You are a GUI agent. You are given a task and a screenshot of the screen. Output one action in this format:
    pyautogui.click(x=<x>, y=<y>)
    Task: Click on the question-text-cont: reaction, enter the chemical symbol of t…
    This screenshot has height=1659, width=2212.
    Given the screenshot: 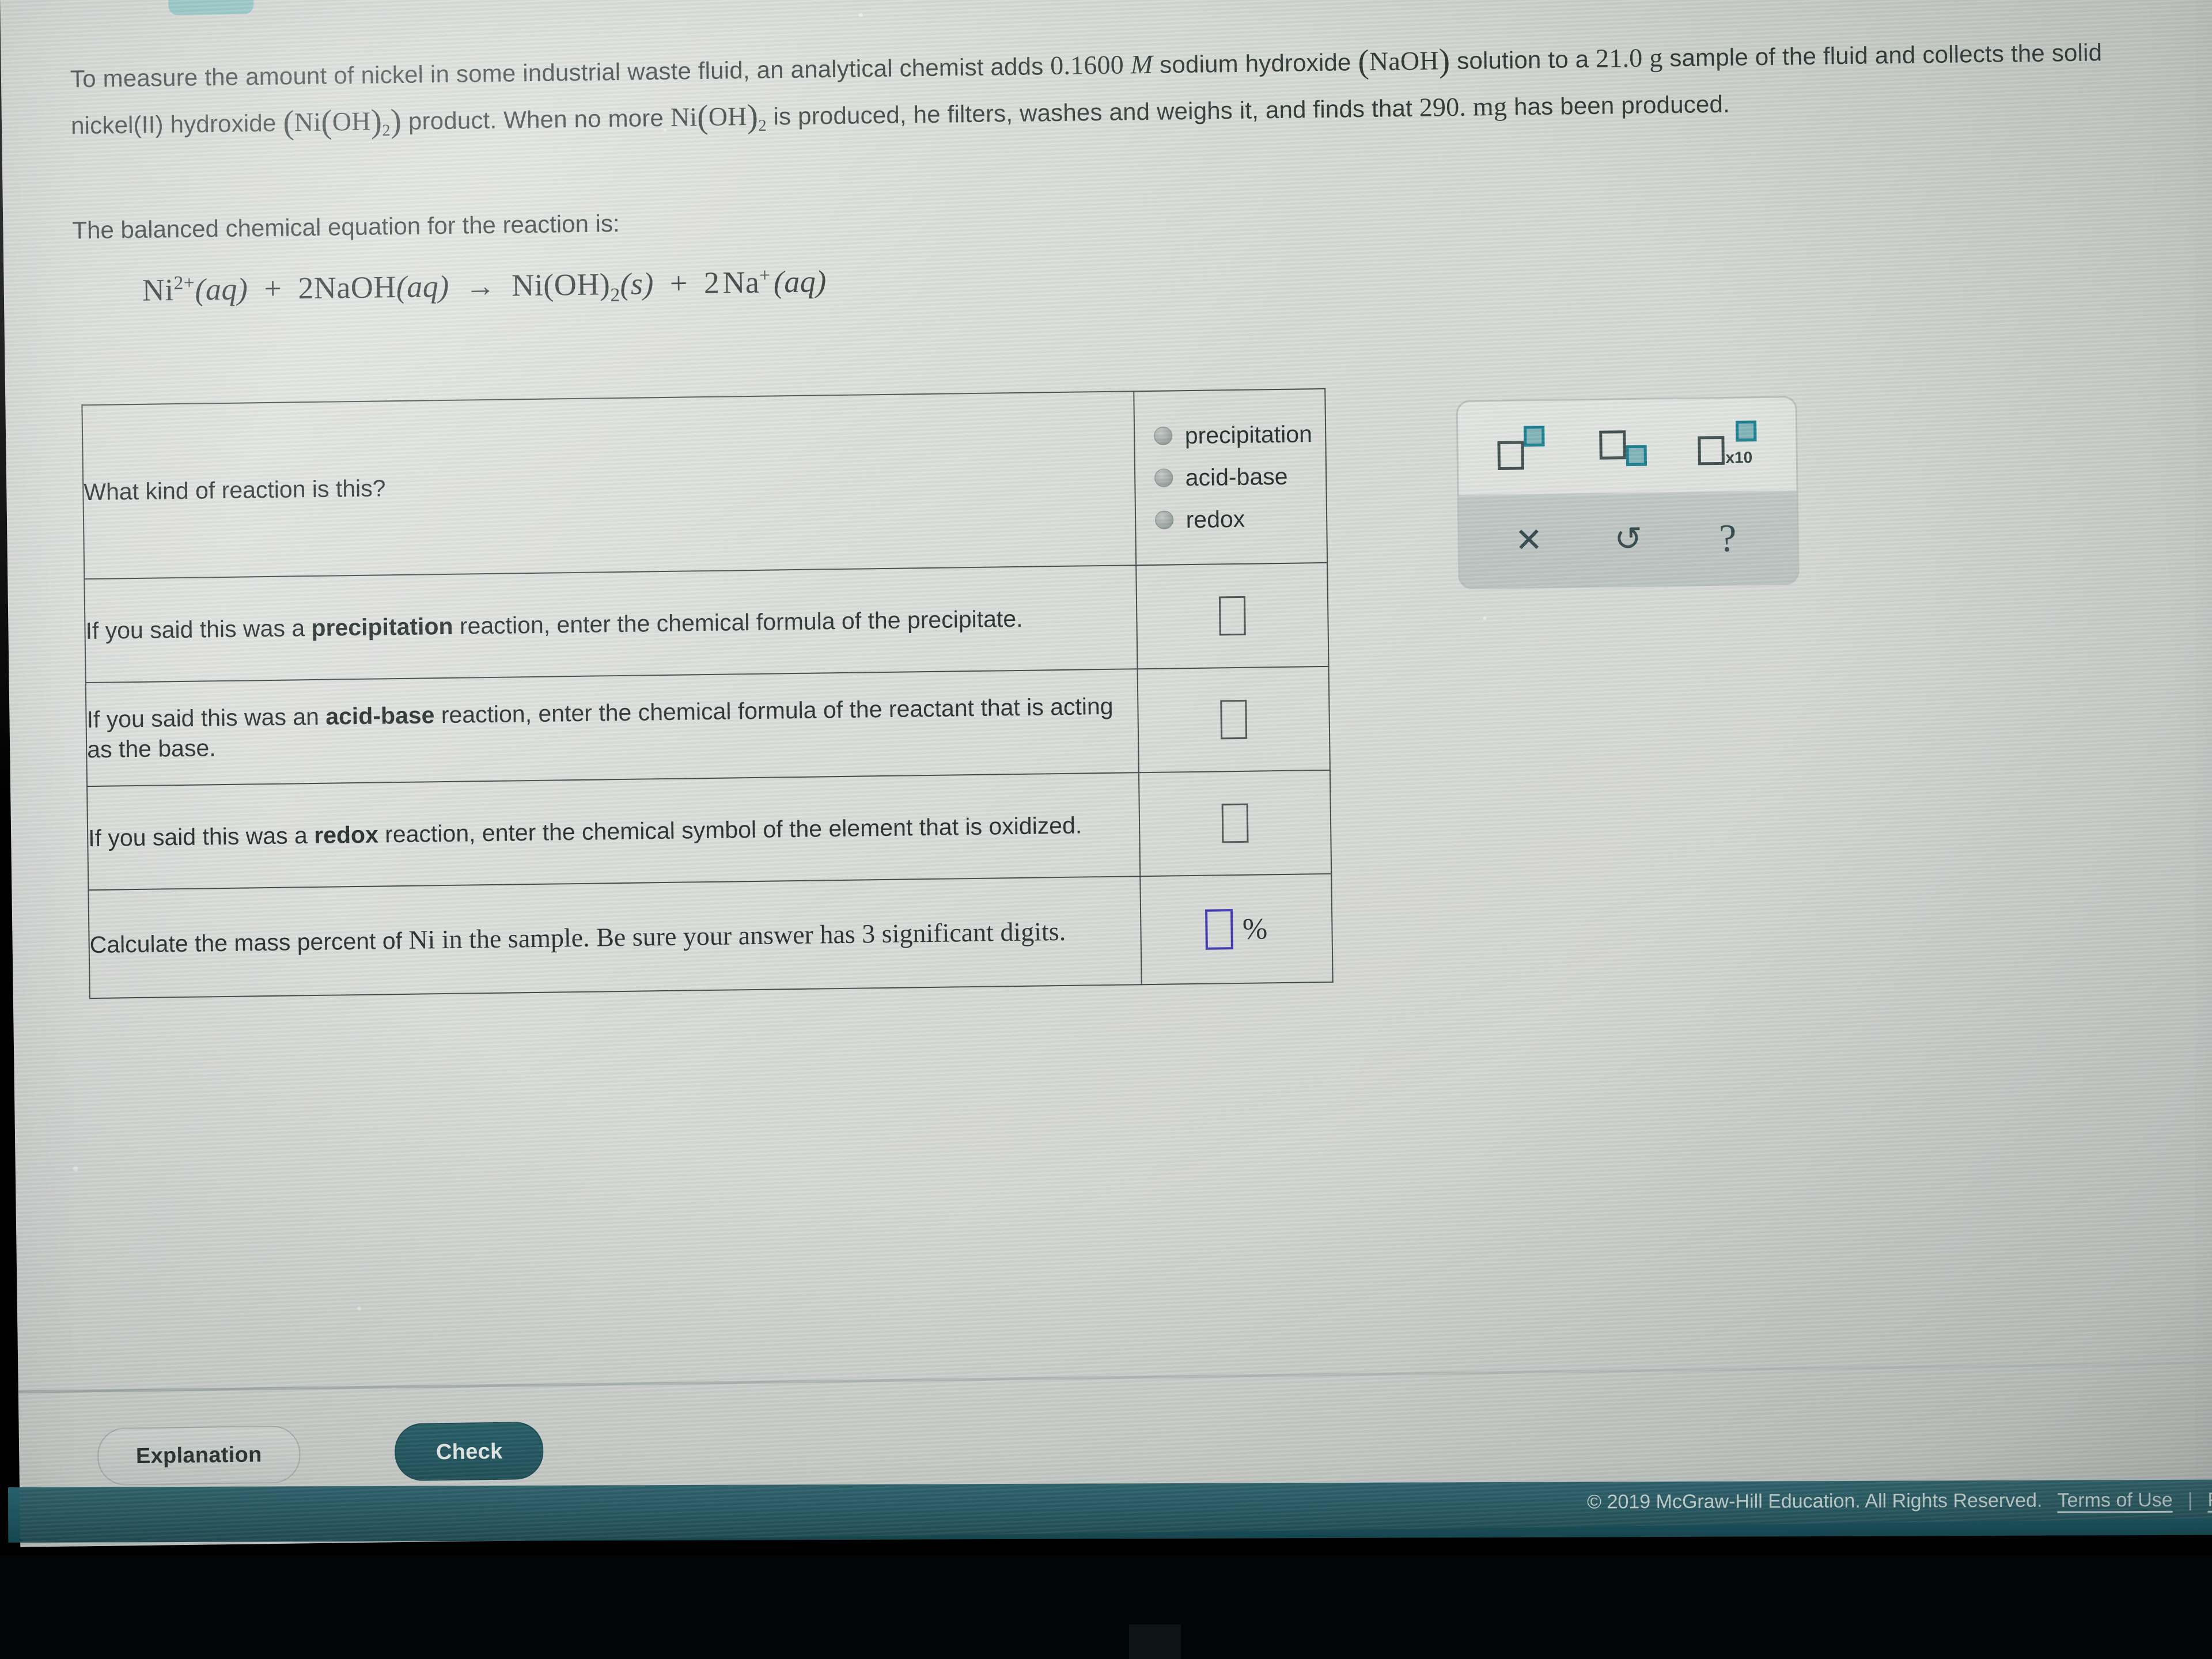 What is the action you would take?
    pyautogui.click(x=730, y=830)
    